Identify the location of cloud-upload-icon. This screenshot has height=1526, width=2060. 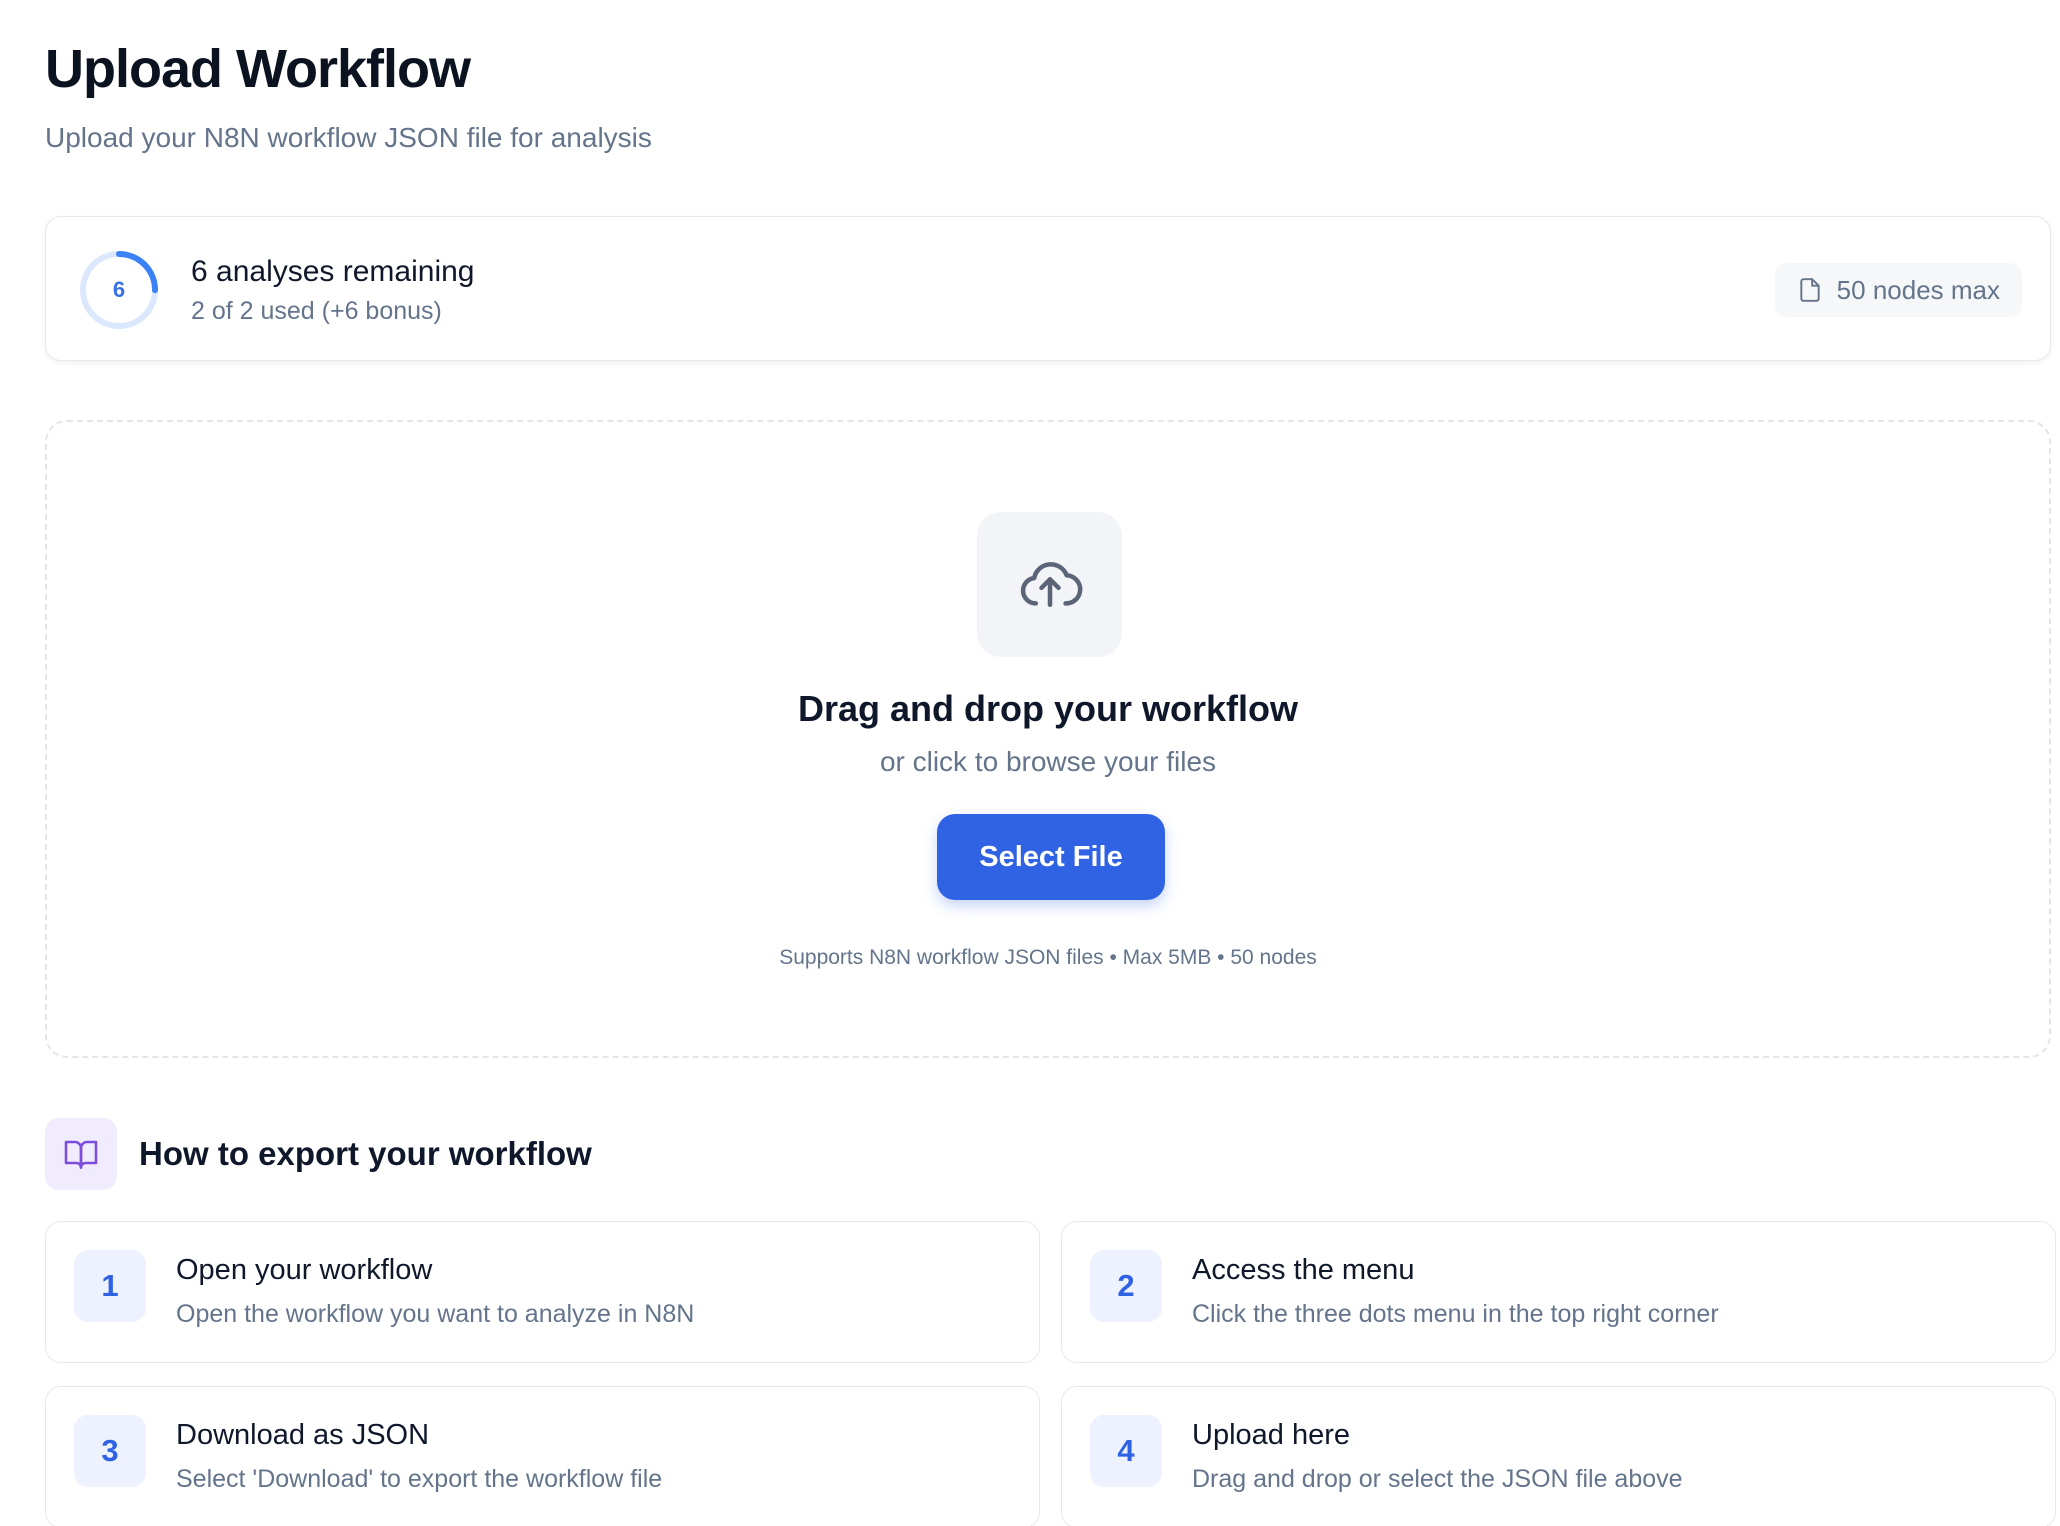
(1051, 584).